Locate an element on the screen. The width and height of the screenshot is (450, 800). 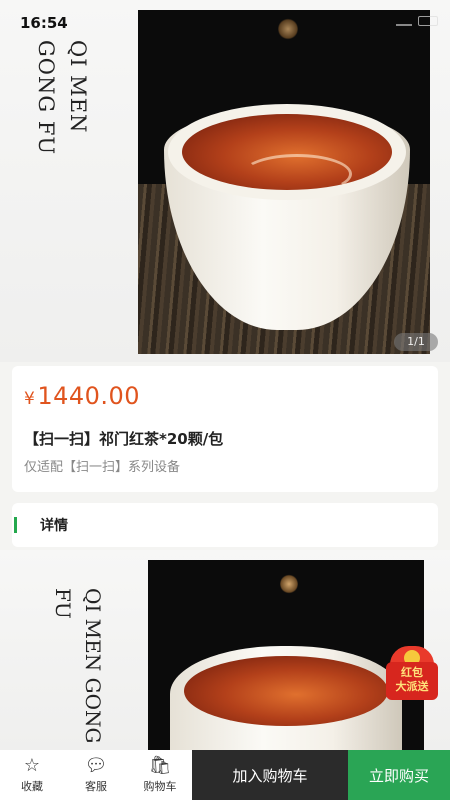
buy-now-button: 立即购买 is located at coordinates (399, 775).